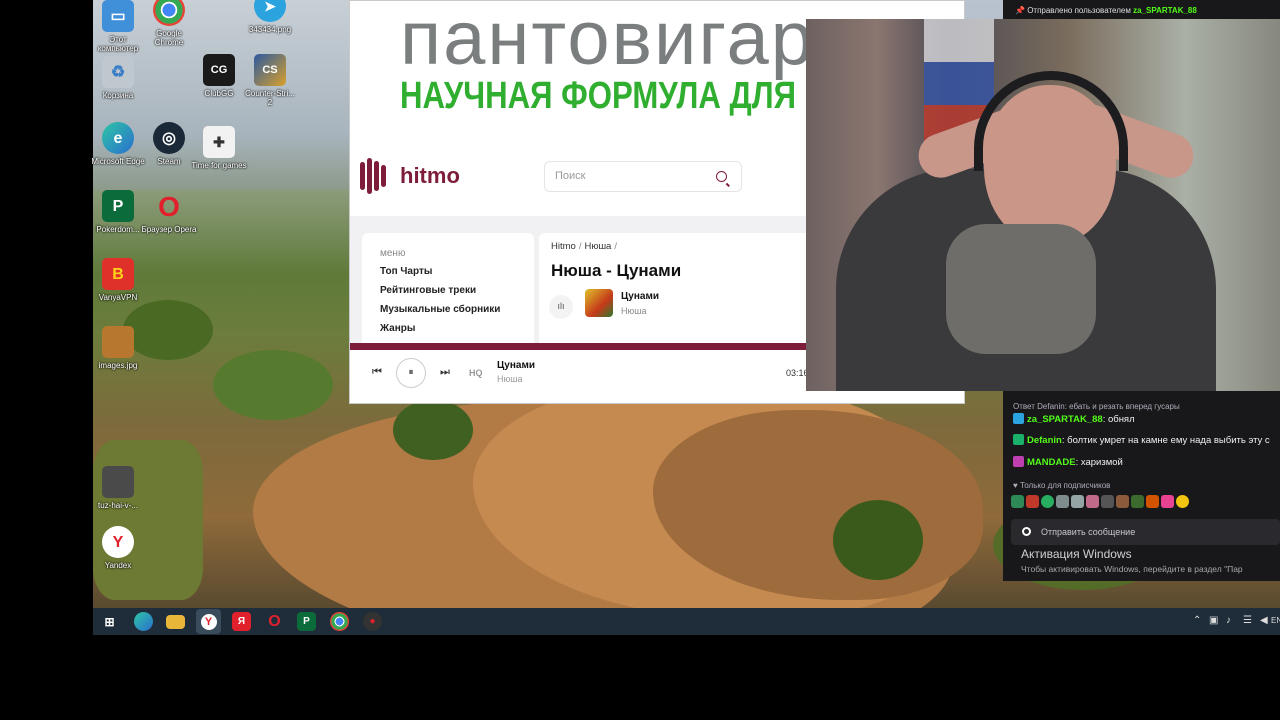  Describe the element at coordinates (448, 309) in the screenshot. I see `menu-item-collections: Музыкальные сборники` at that location.